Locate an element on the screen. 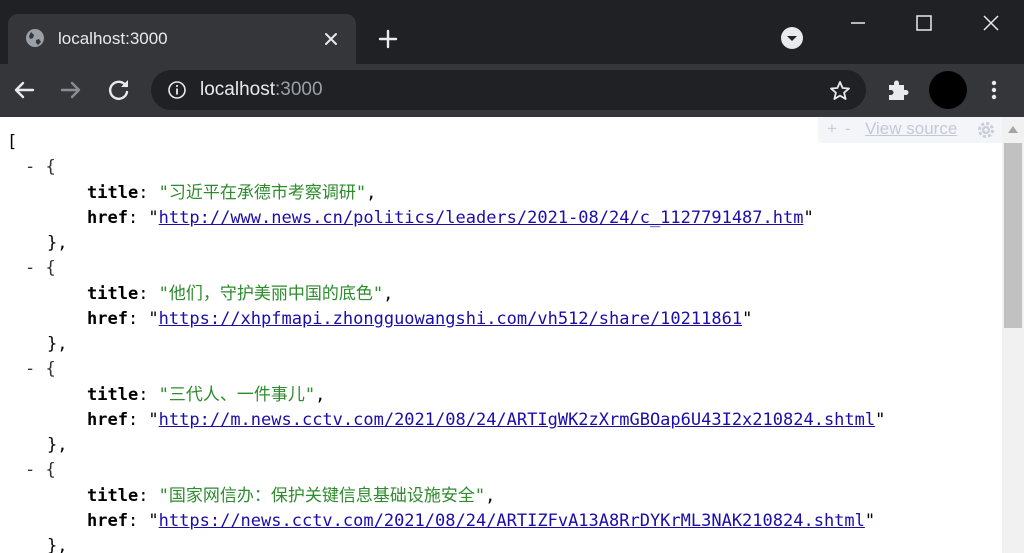 The height and width of the screenshot is (553, 1024). json-title-value: "国家网信办：保护关键信息基础设施安全" is located at coordinates (322, 496).